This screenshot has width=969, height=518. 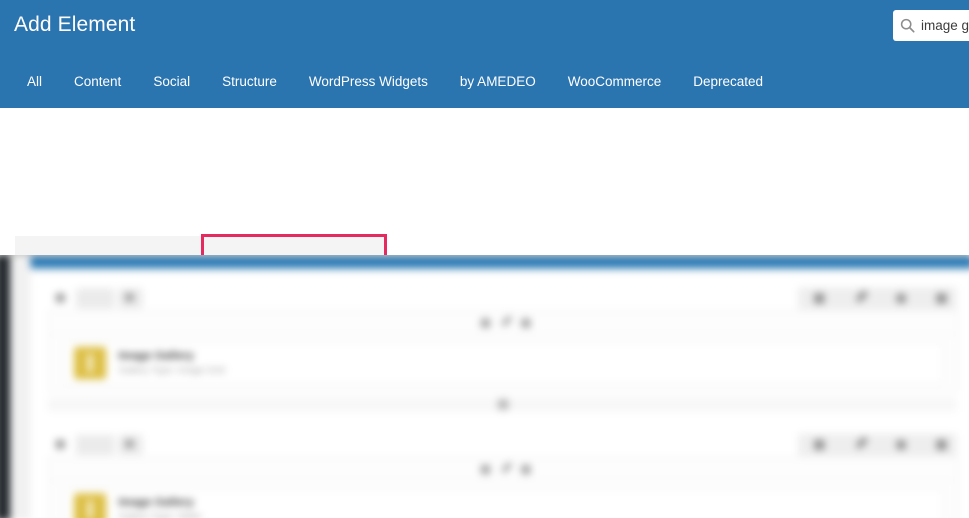 I want to click on element-card-image-gallery-responsive: Image Gallery Responsive image gallery, so click(x=108, y=245).